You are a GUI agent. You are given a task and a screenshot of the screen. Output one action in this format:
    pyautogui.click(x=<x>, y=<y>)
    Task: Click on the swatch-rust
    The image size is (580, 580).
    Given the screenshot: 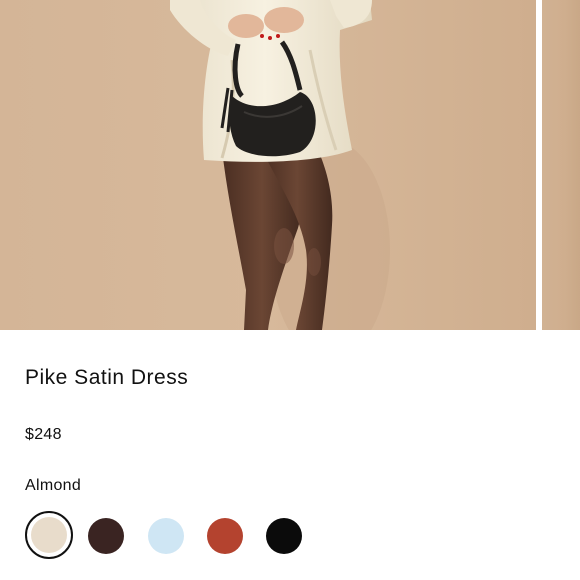 What is the action you would take?
    pyautogui.click(x=225, y=536)
    